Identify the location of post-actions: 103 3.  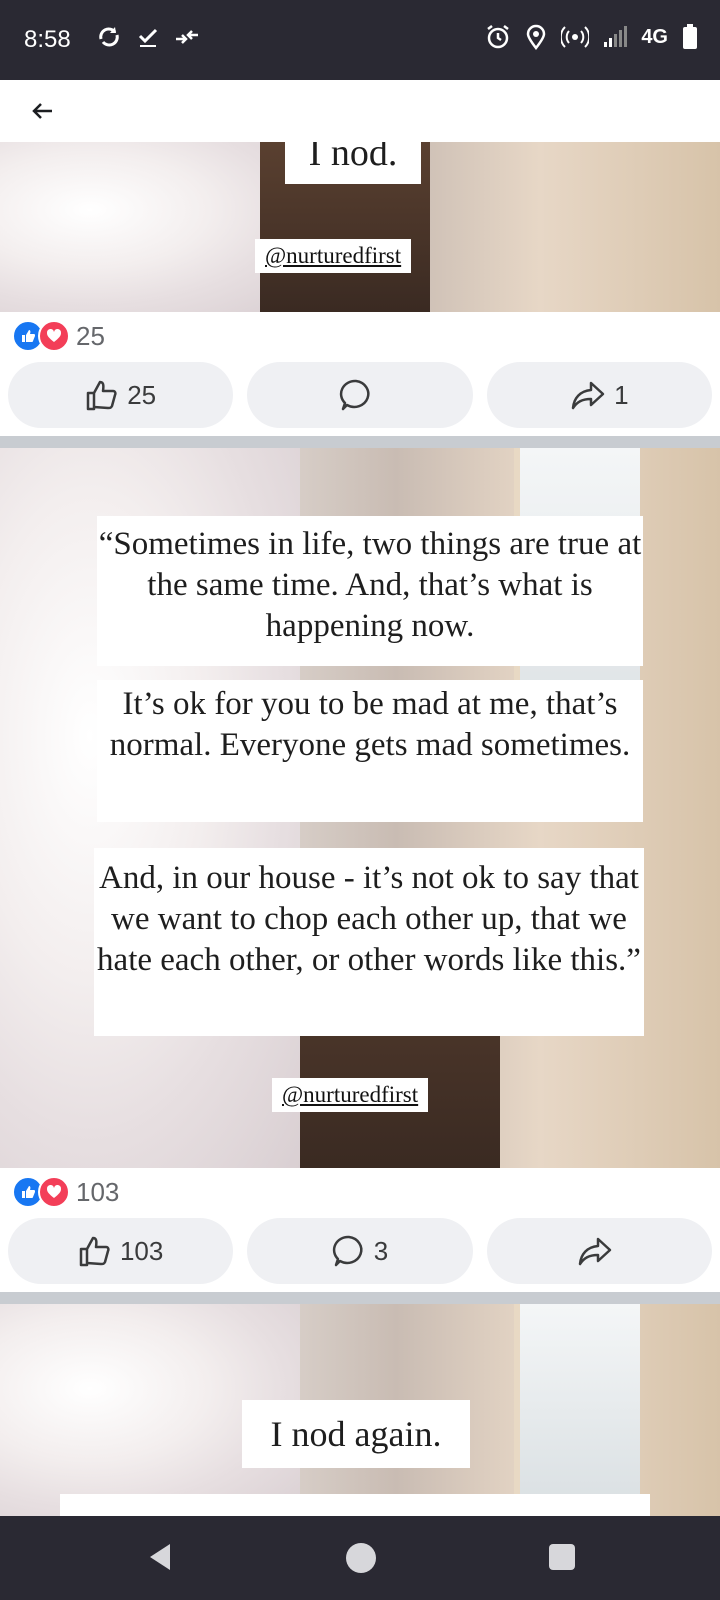
(360, 1251).